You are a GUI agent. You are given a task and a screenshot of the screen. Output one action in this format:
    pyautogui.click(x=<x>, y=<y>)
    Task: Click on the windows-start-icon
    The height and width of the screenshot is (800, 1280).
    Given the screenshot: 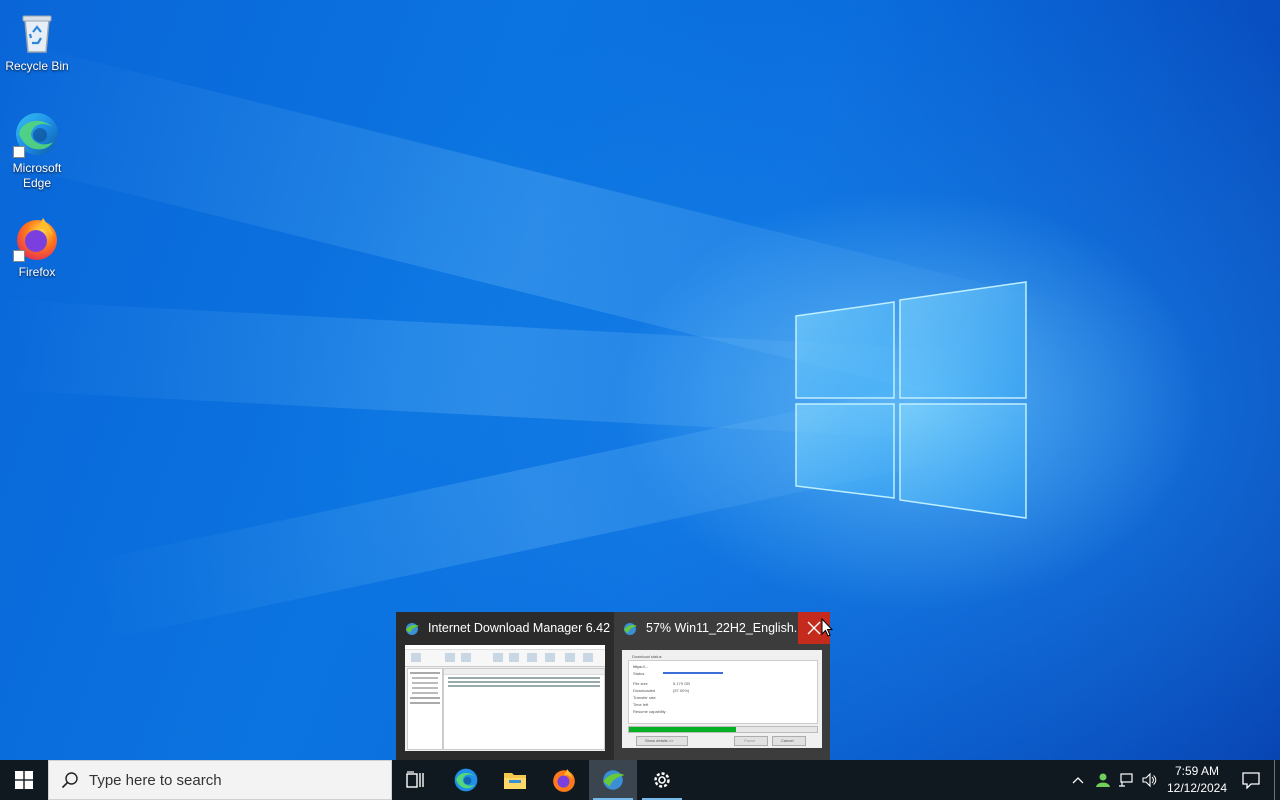 What is the action you would take?
    pyautogui.click(x=24, y=780)
    